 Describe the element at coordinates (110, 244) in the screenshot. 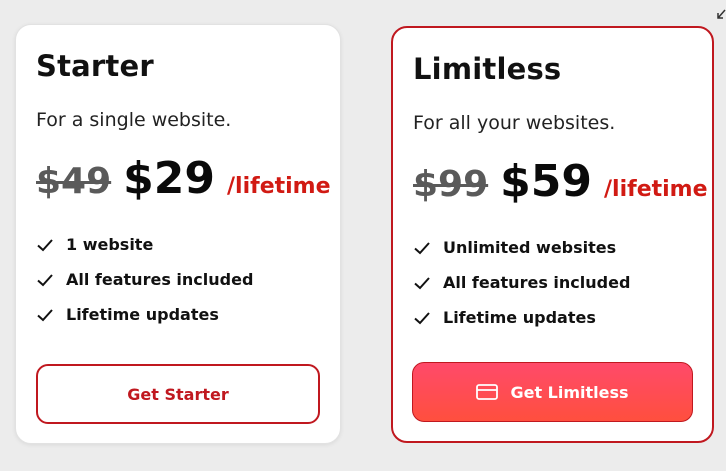

I see `feature-label: 1 website` at that location.